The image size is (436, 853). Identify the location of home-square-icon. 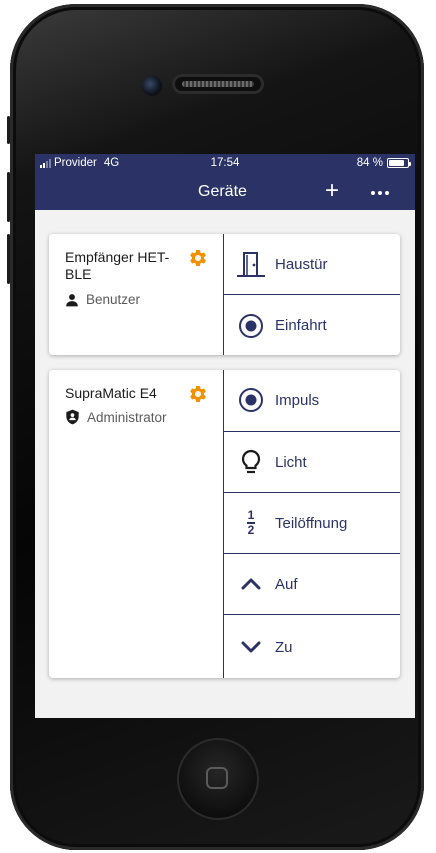
(217, 778).